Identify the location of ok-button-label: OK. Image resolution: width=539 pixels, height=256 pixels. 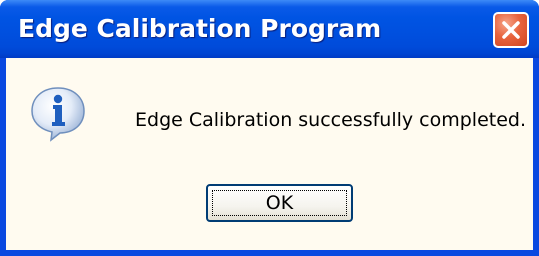
(279, 203).